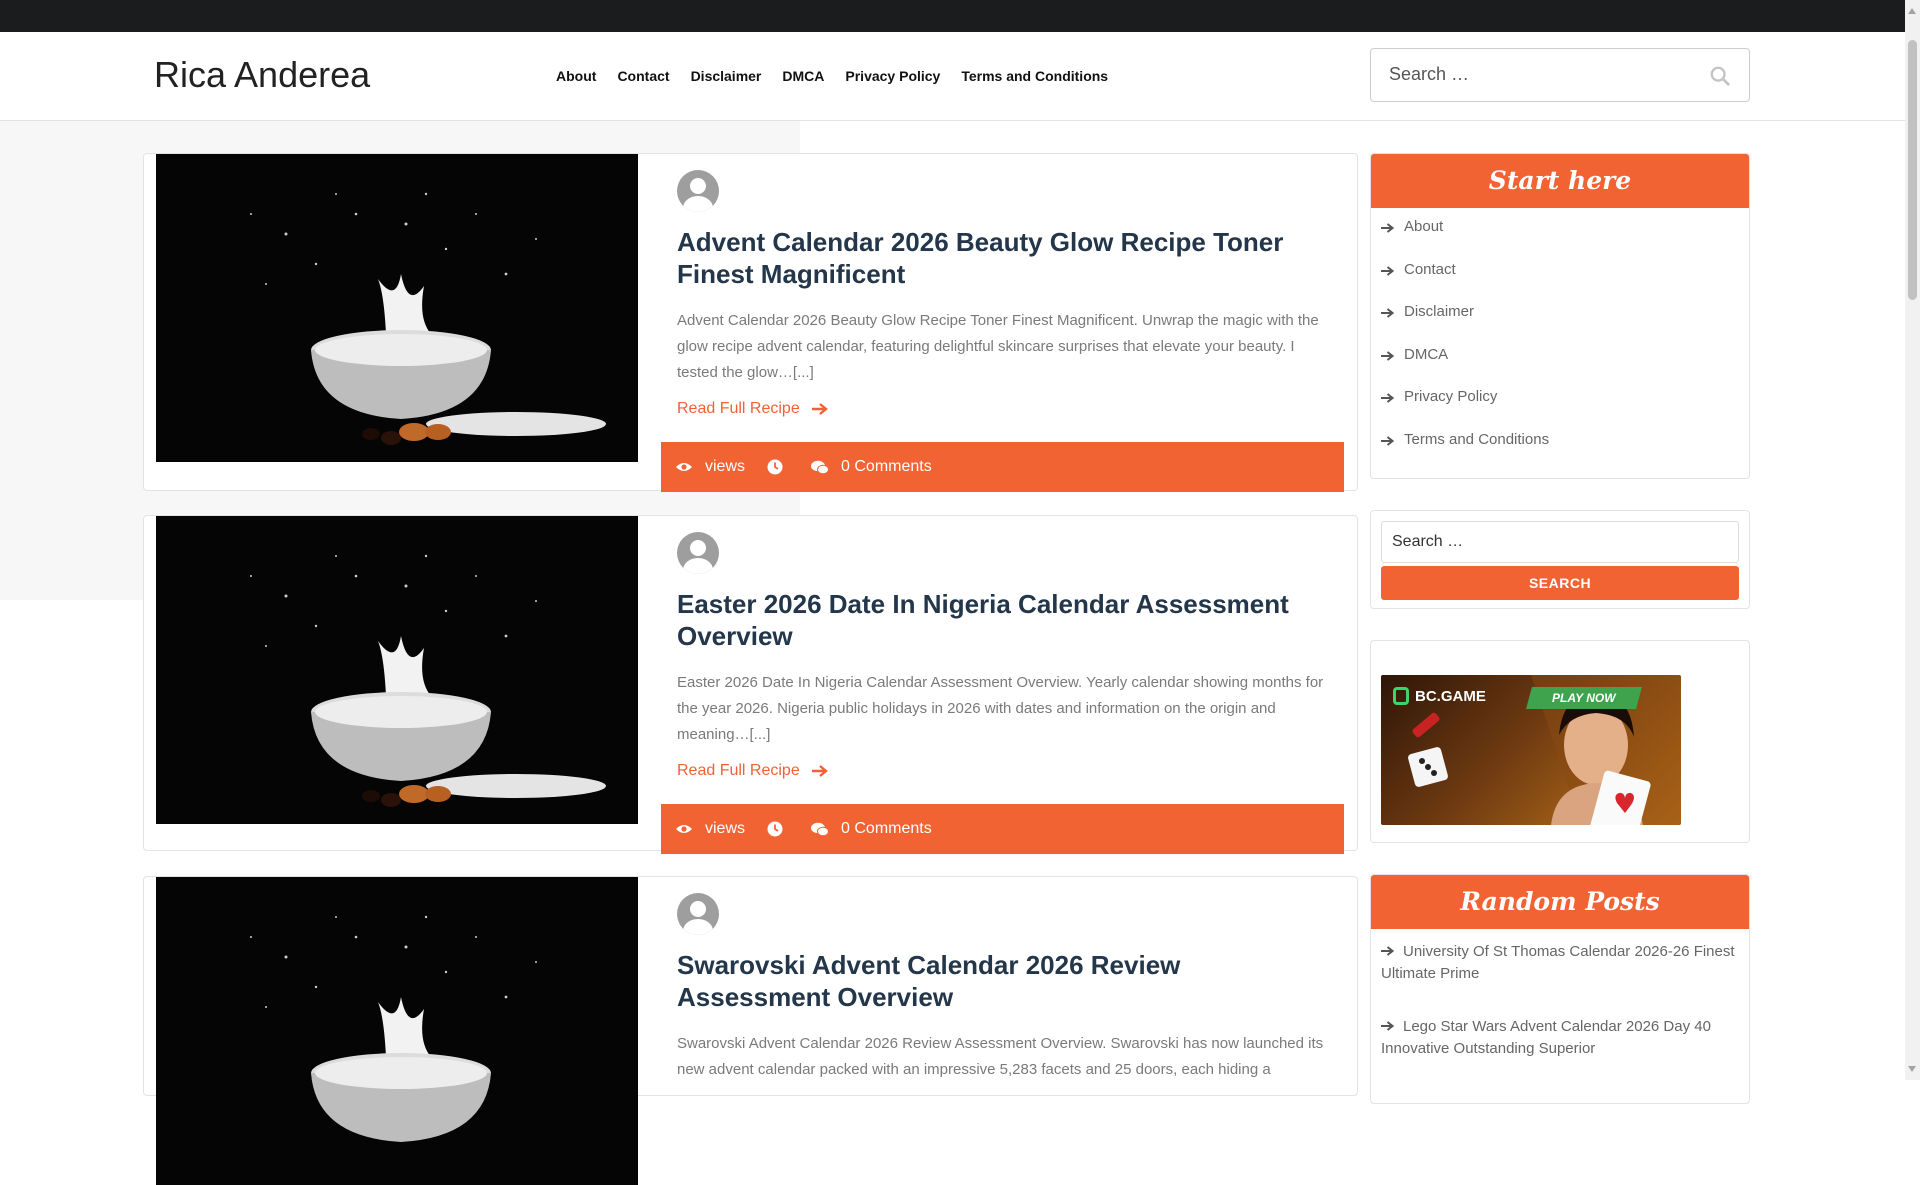  I want to click on nav-terms: Terms and Conditions, so click(1034, 76).